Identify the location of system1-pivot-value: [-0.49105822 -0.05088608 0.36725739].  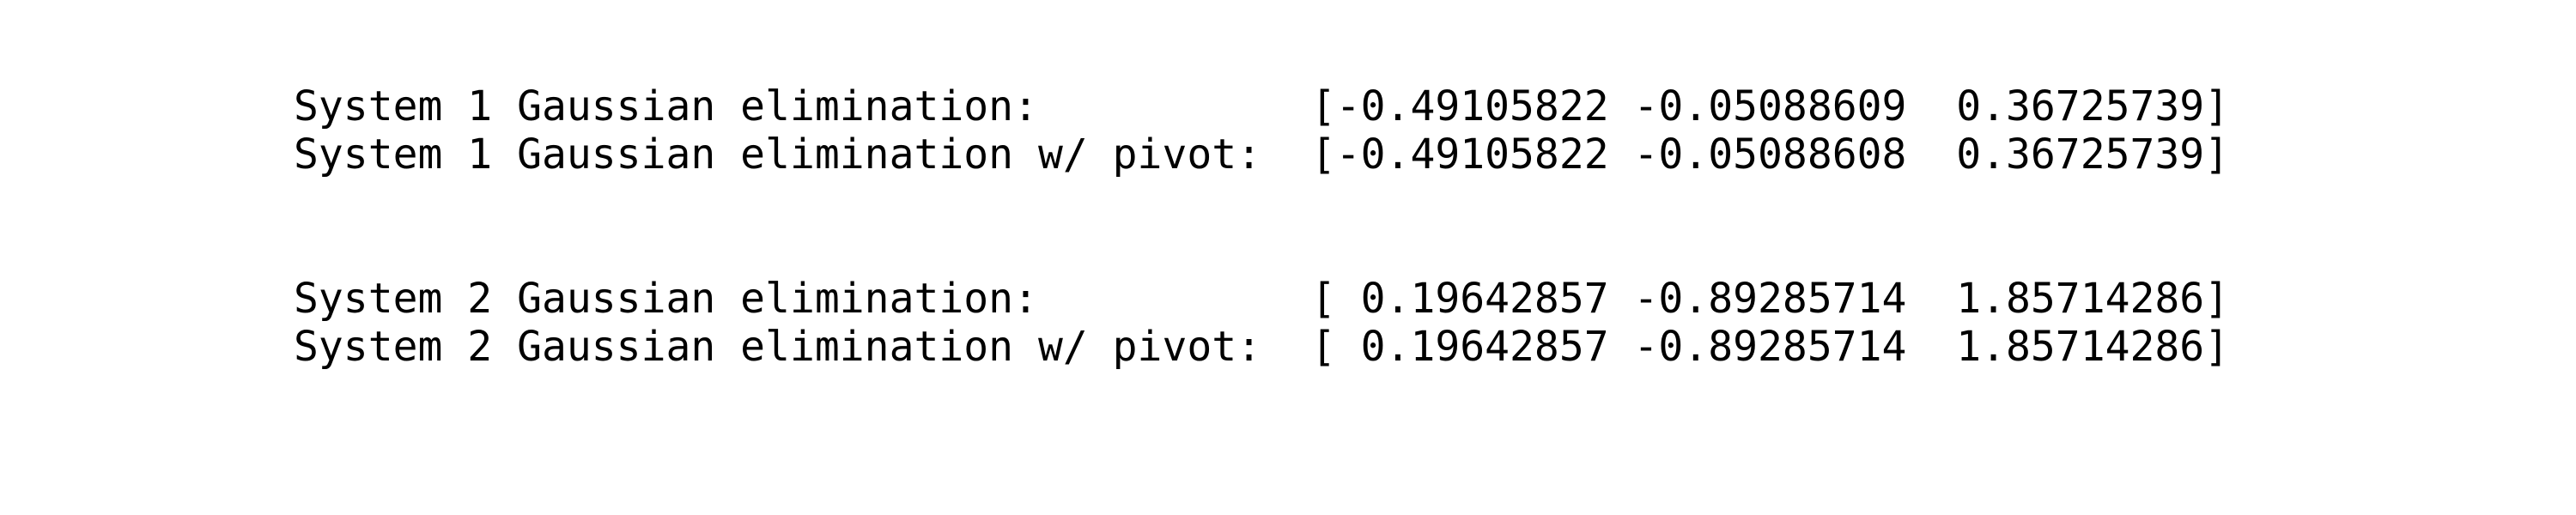
(1770, 154).